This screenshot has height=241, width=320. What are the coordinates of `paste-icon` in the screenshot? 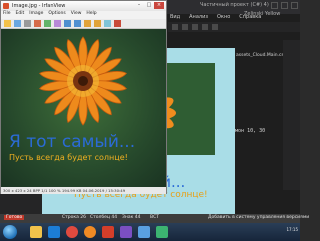 It's located at (57, 23).